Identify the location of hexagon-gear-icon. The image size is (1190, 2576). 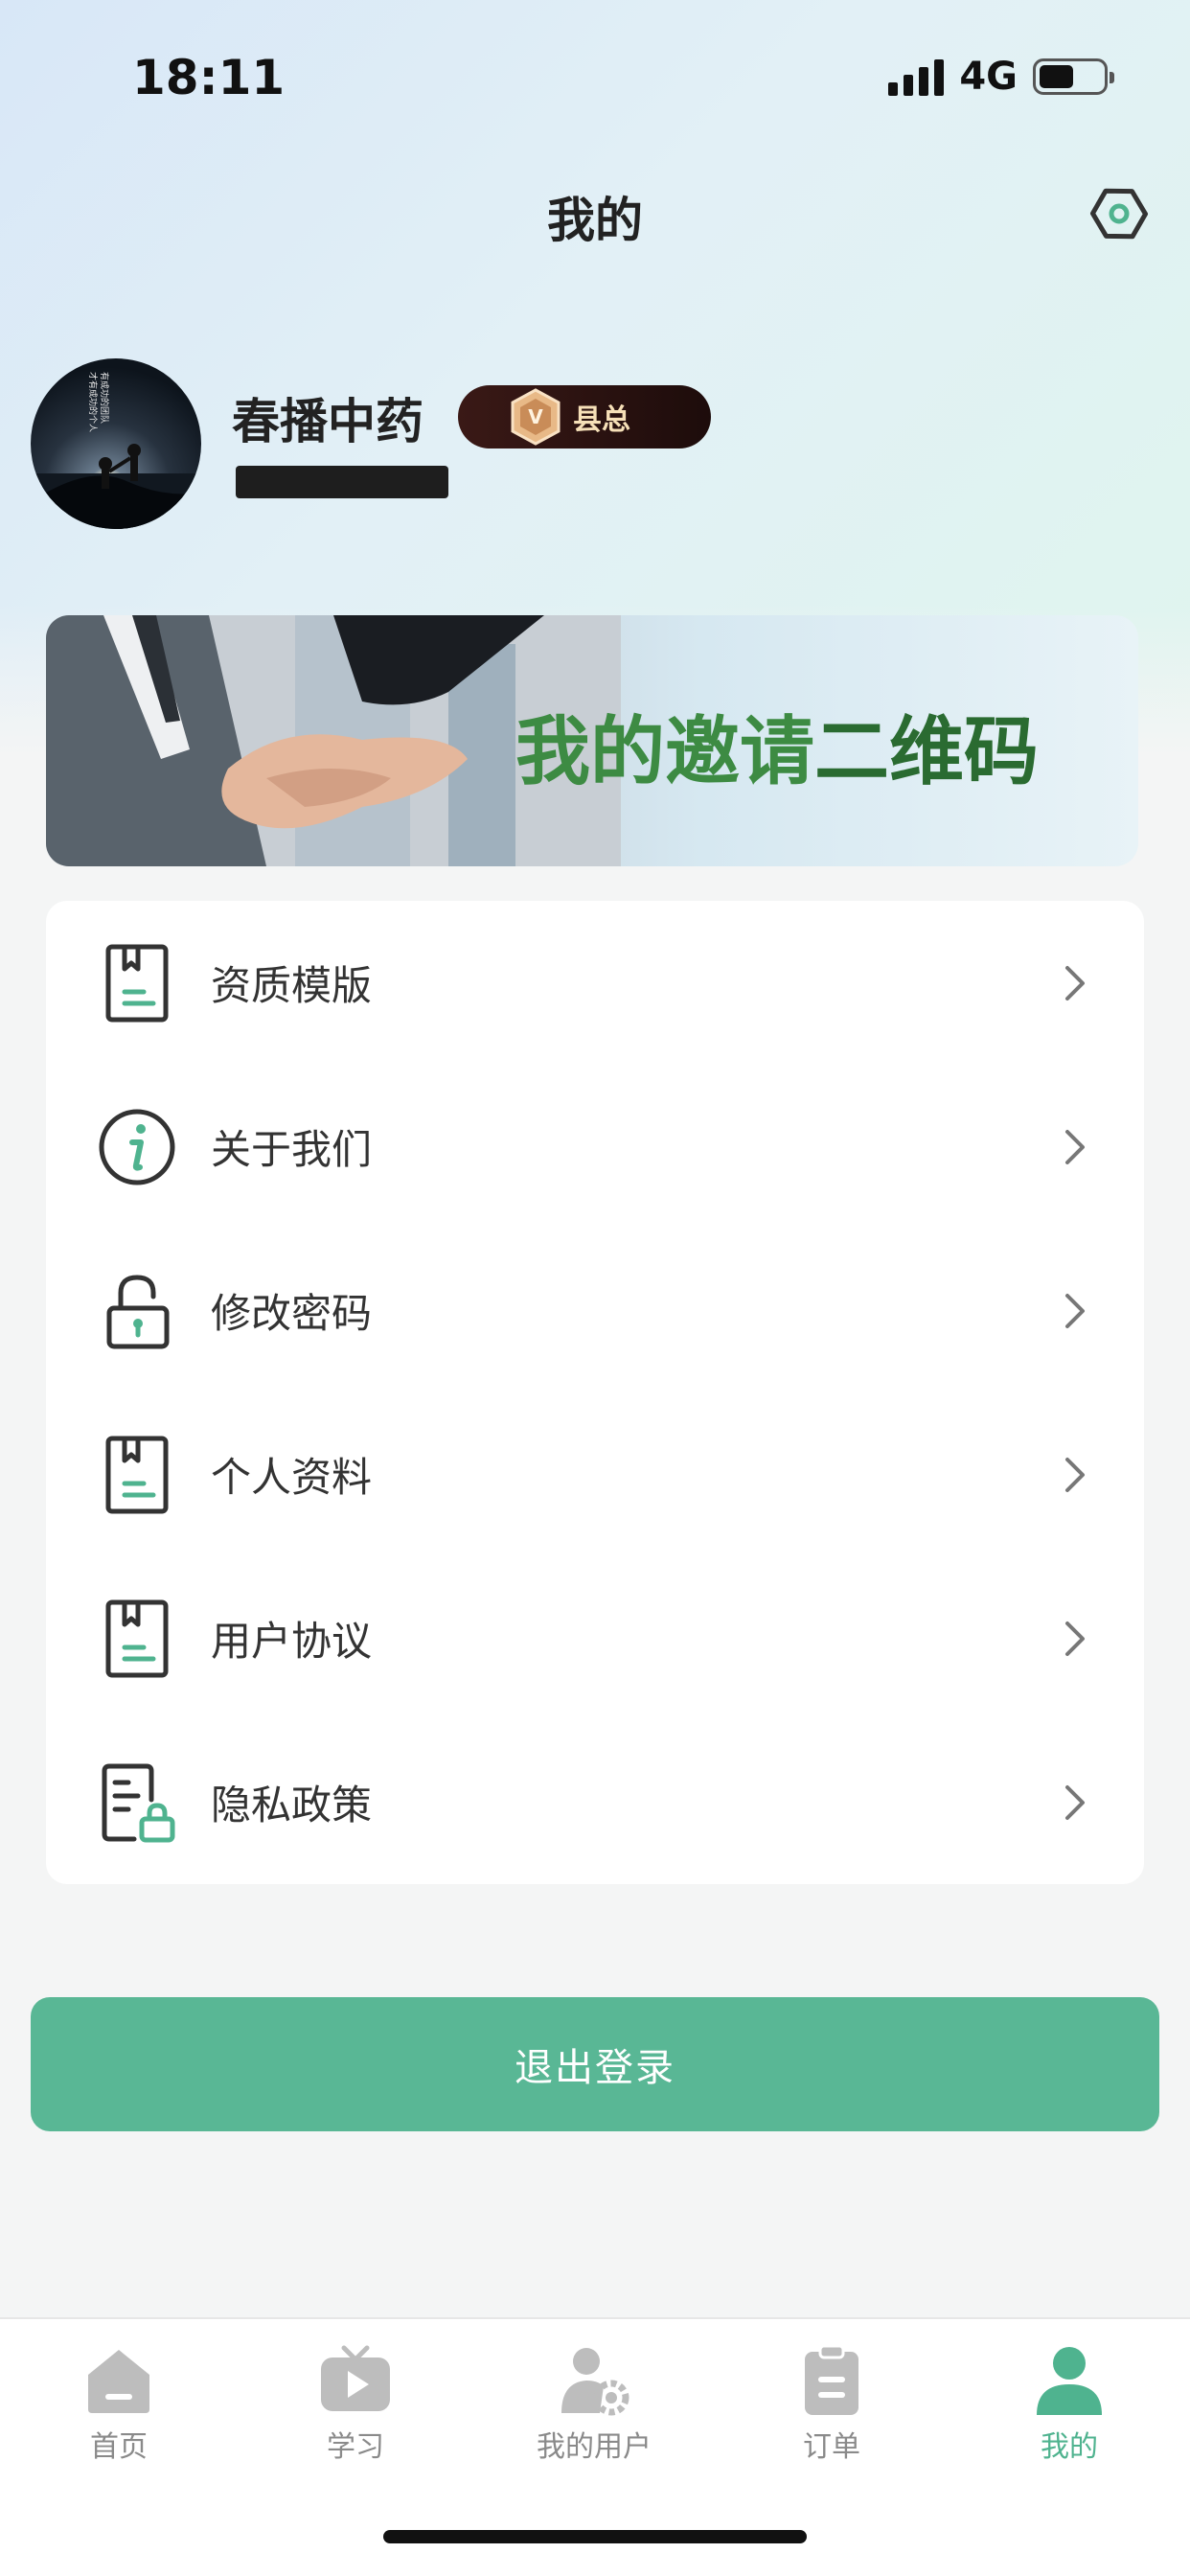
(1119, 214).